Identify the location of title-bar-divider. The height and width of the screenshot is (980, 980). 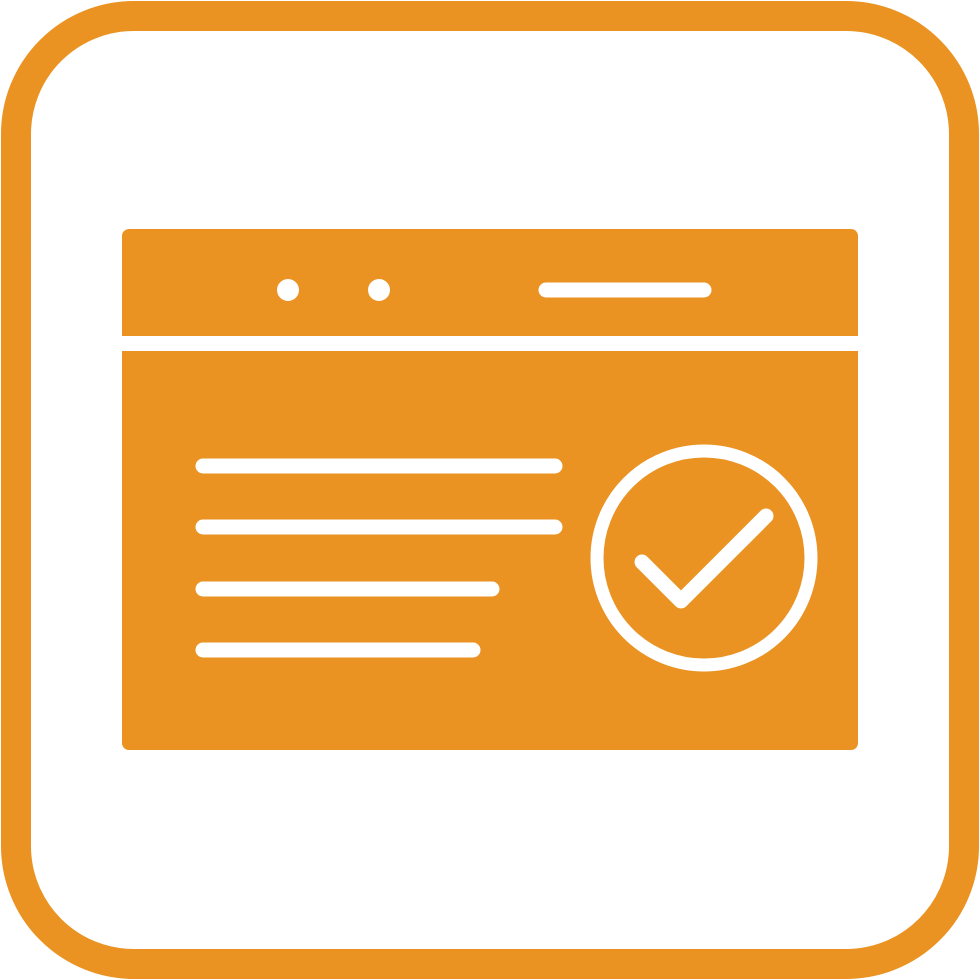
(490, 343).